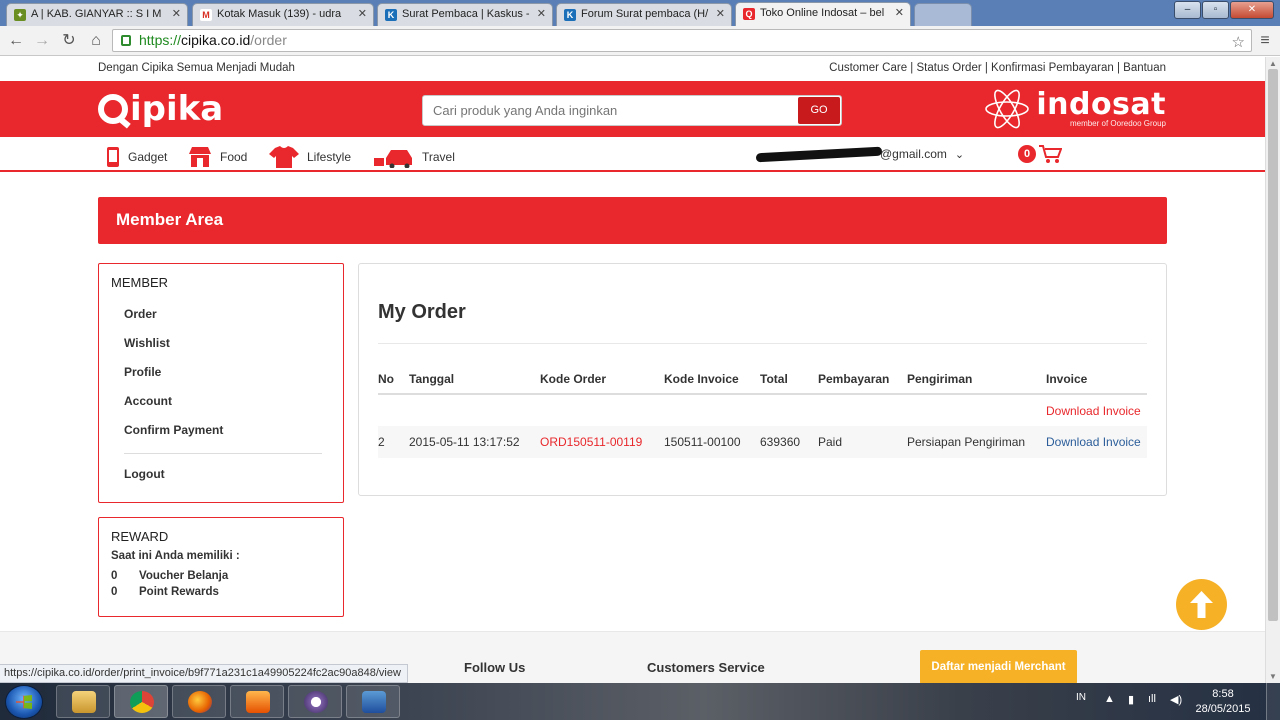 The height and width of the screenshot is (720, 1280). What do you see at coordinates (611, 110) in the screenshot?
I see `search-input` at bounding box center [611, 110].